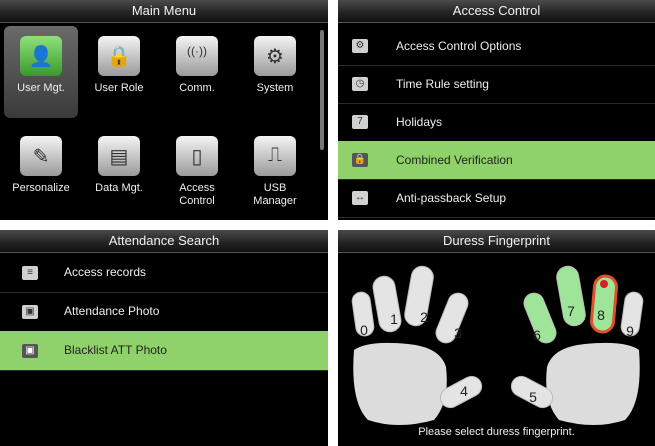 The image size is (655, 446). I want to click on list-item-access-control-options: ⚙ Access Control Options, so click(496, 46).